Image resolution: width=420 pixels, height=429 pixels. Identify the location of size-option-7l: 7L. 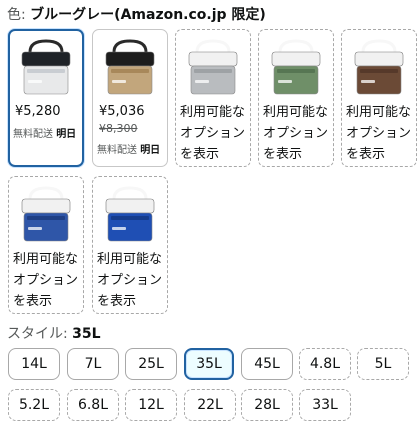
(93, 364).